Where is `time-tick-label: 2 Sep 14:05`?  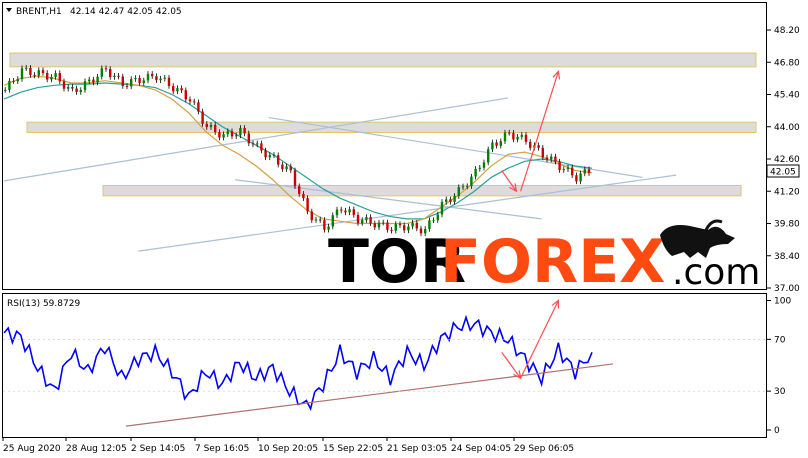 time-tick-label: 2 Sep 14:05 is located at coordinates (158, 449).